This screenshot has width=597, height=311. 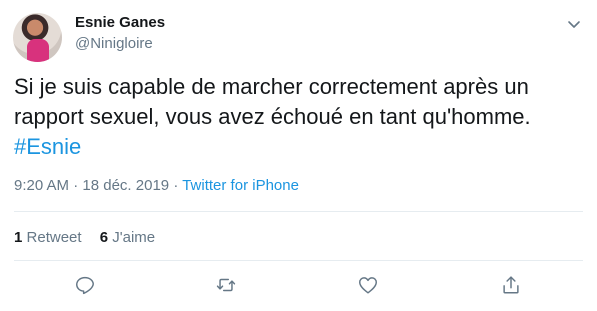 I want to click on chevron-down-icon, so click(x=574, y=24).